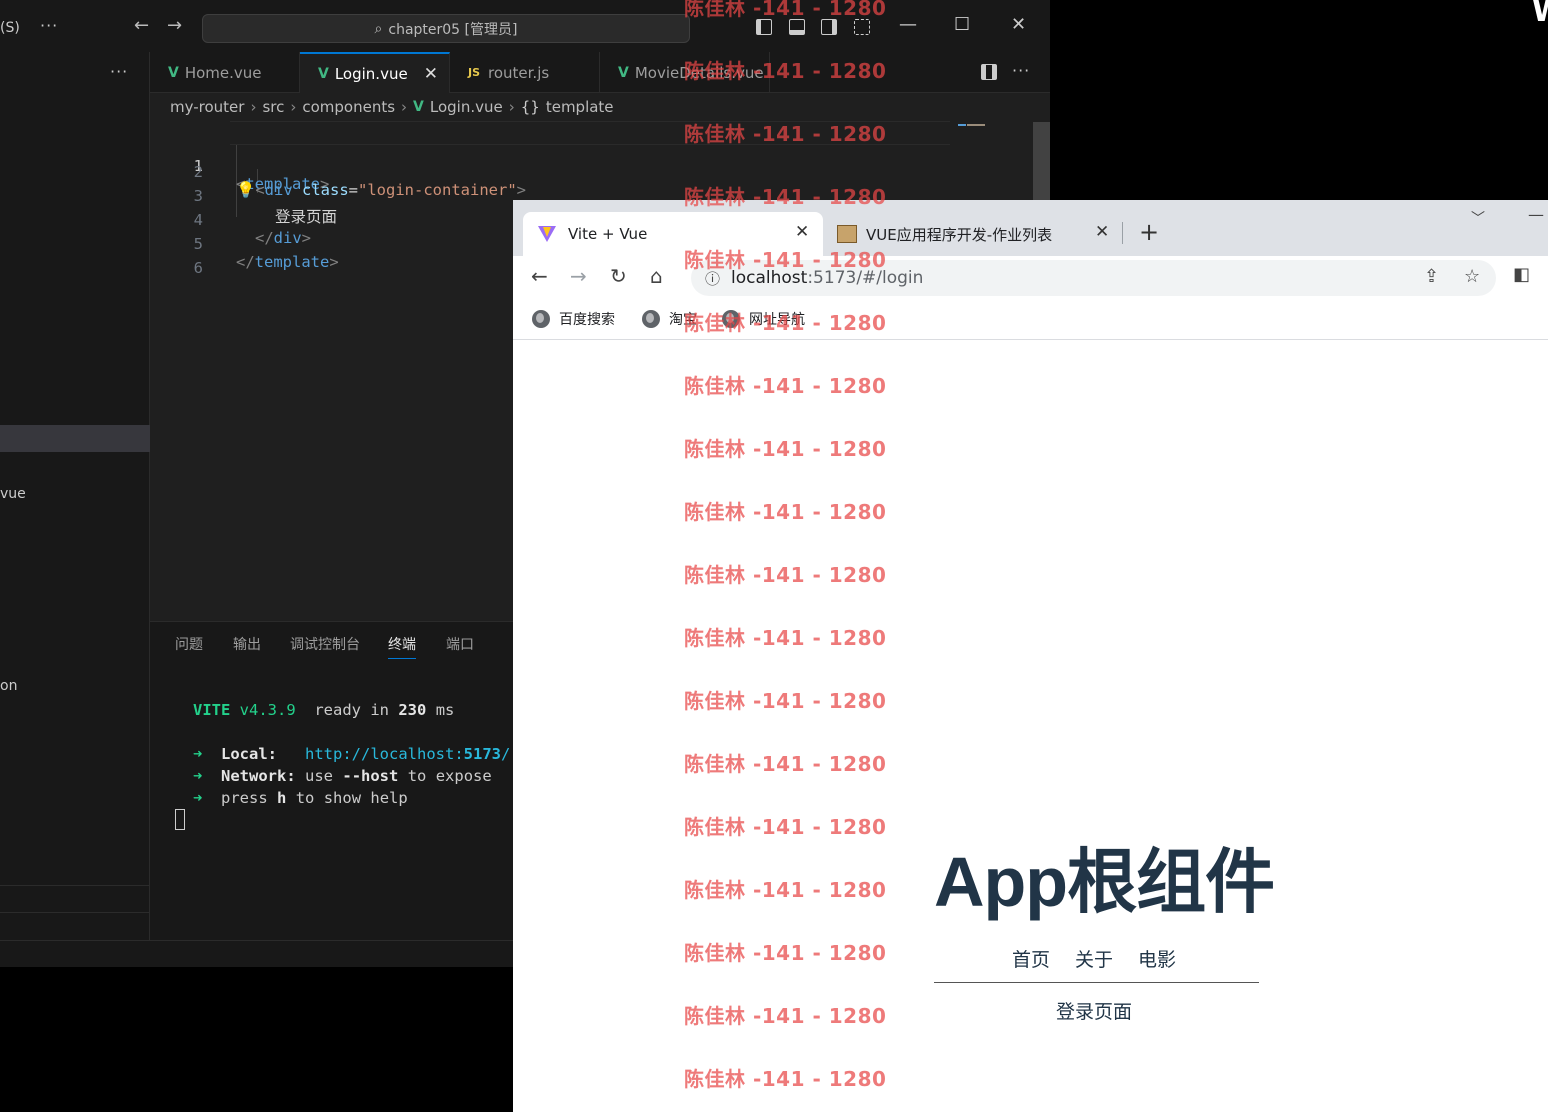 This screenshot has width=1548, height=1112. I want to click on browser-tab-vite-vue: Vite + Vue ✕, so click(673, 234).